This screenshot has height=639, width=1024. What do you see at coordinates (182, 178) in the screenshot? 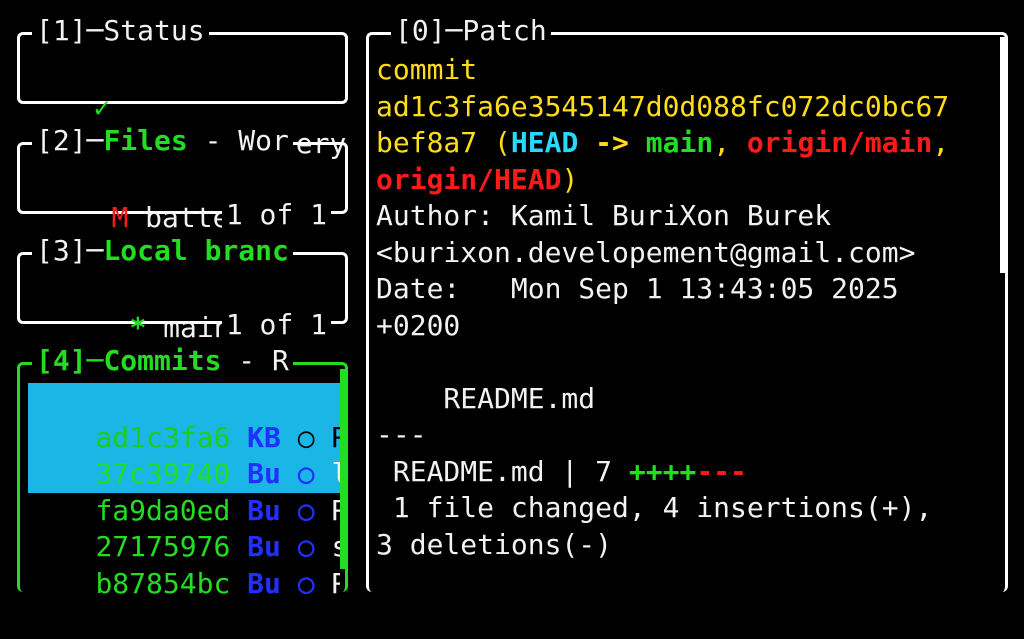
I see `files-panel: [2]─Files - Wor M battery 1 of 1` at bounding box center [182, 178].